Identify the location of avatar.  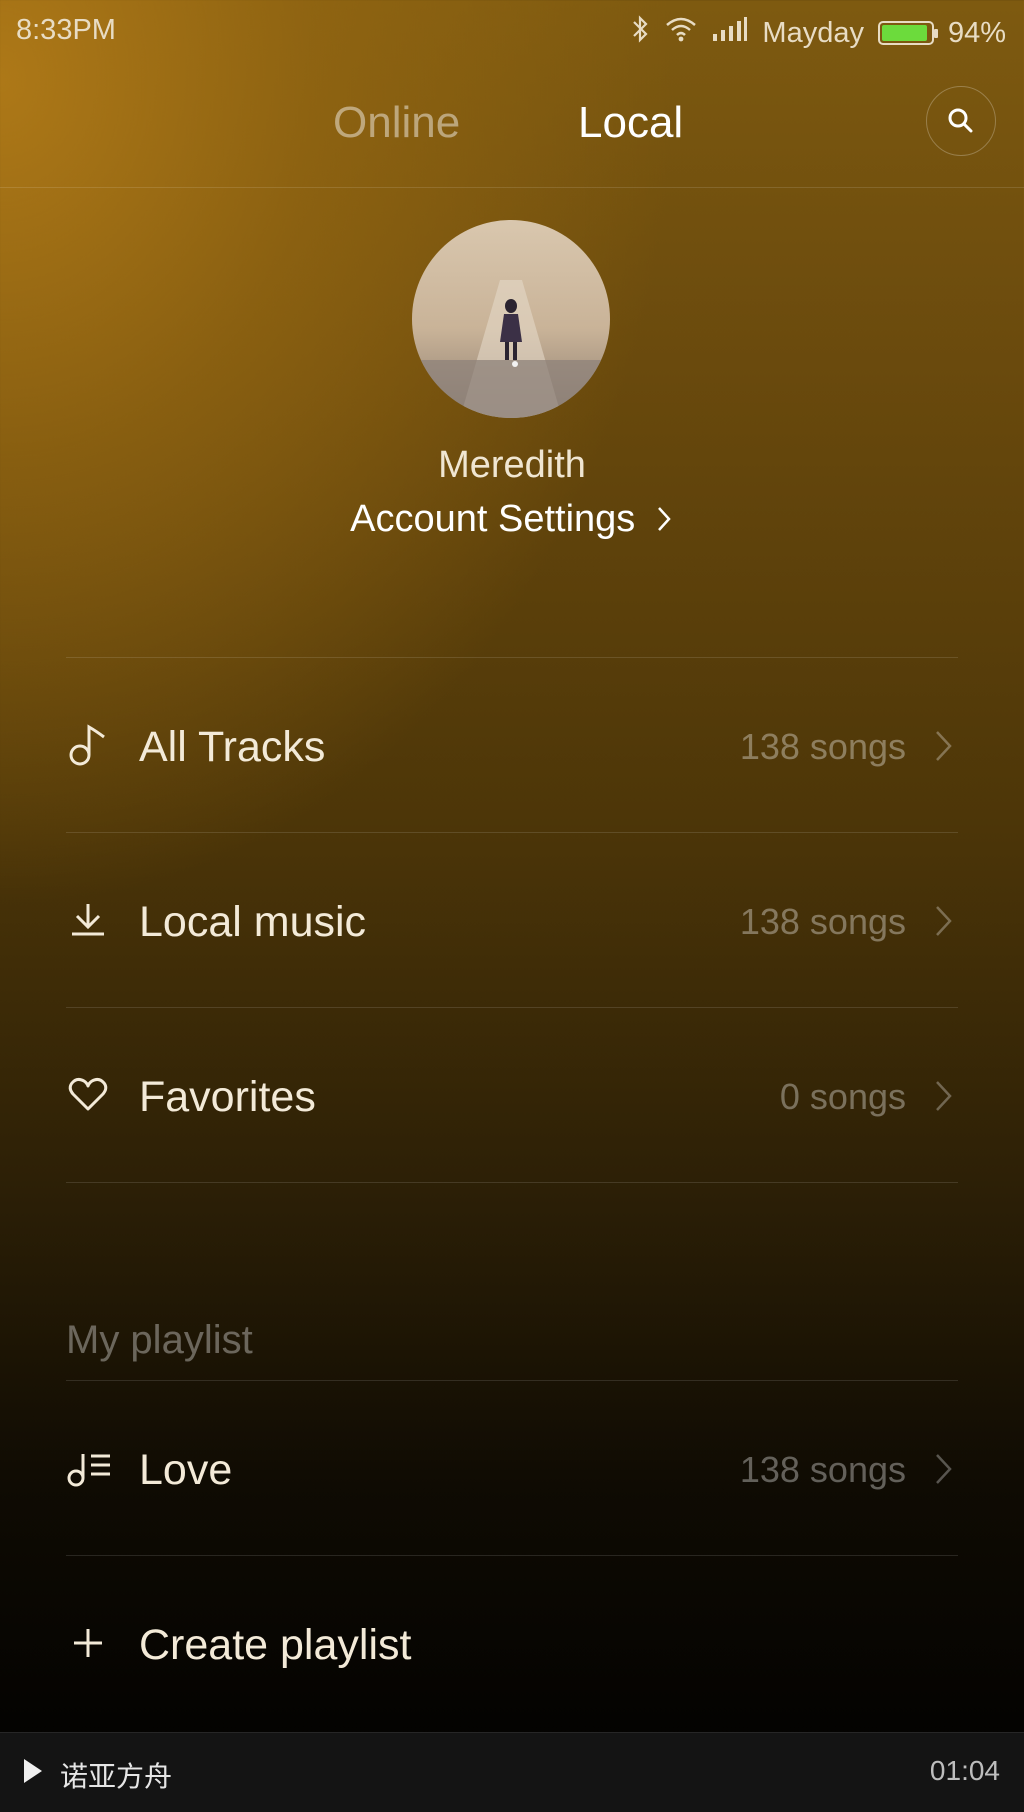
(511, 319).